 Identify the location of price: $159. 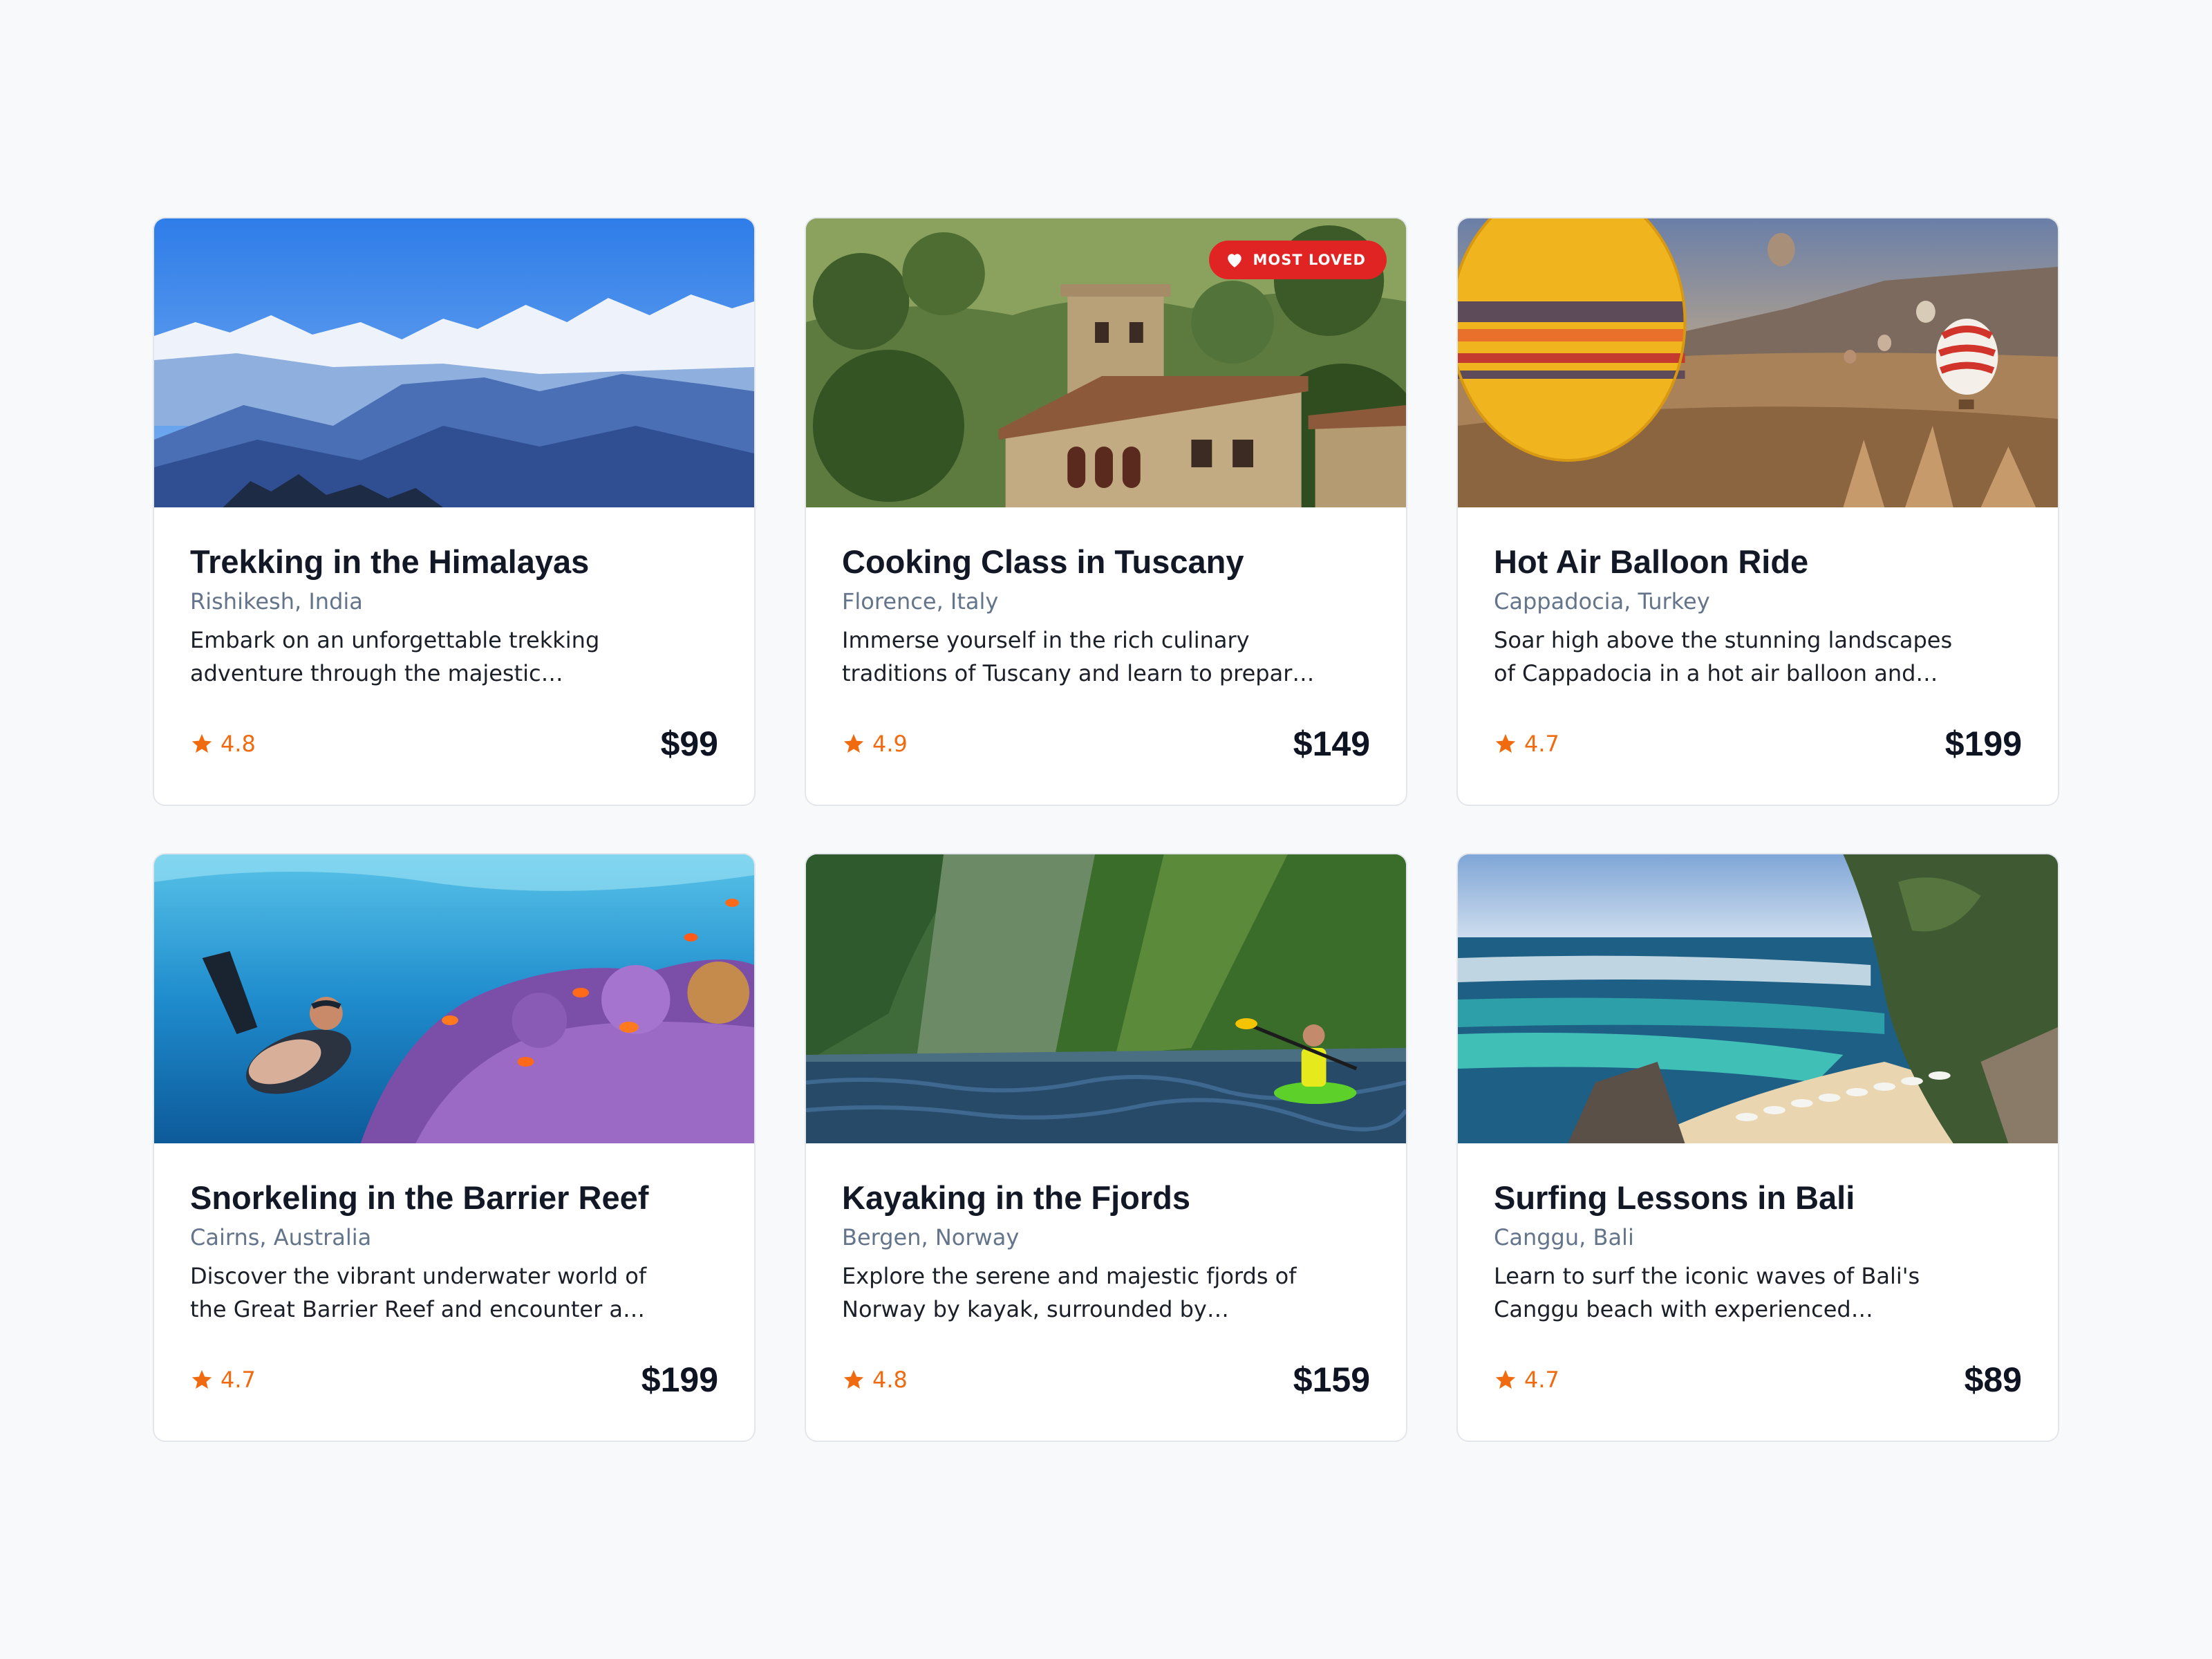
(1331, 1379).